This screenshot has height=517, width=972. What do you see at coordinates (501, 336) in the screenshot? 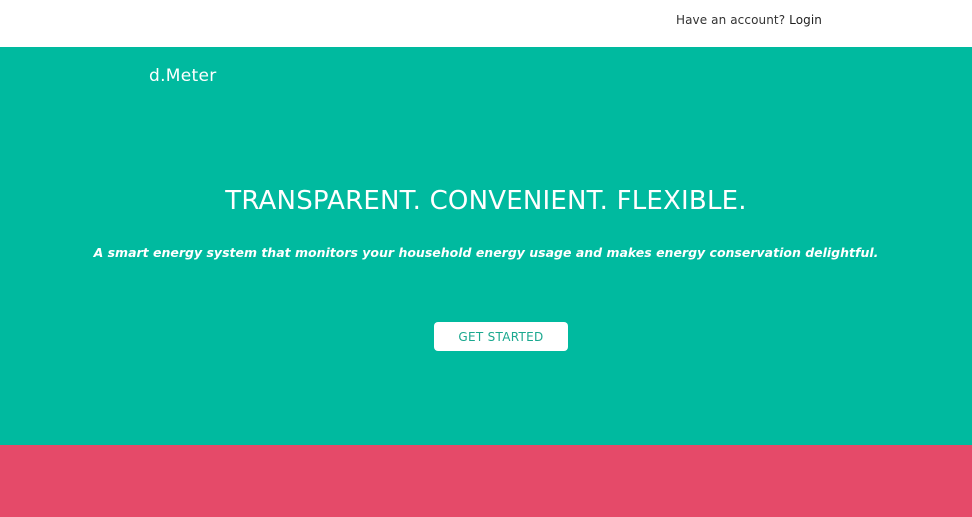
I see `get-started-button: GET STARTED` at bounding box center [501, 336].